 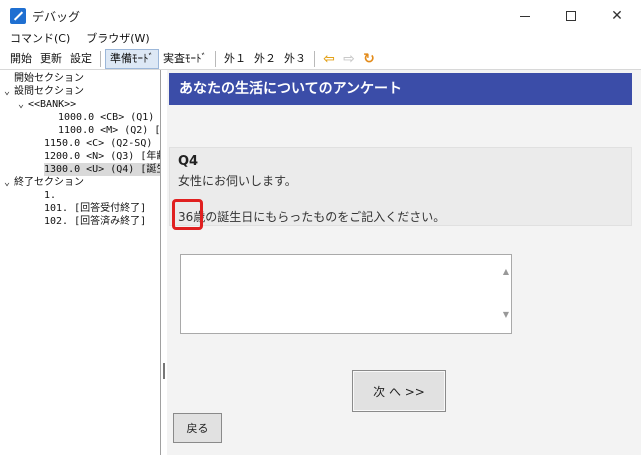 I want to click on tree-item-q4: 1300.0 <U> (Q4) [誕生, so click(x=102, y=169).